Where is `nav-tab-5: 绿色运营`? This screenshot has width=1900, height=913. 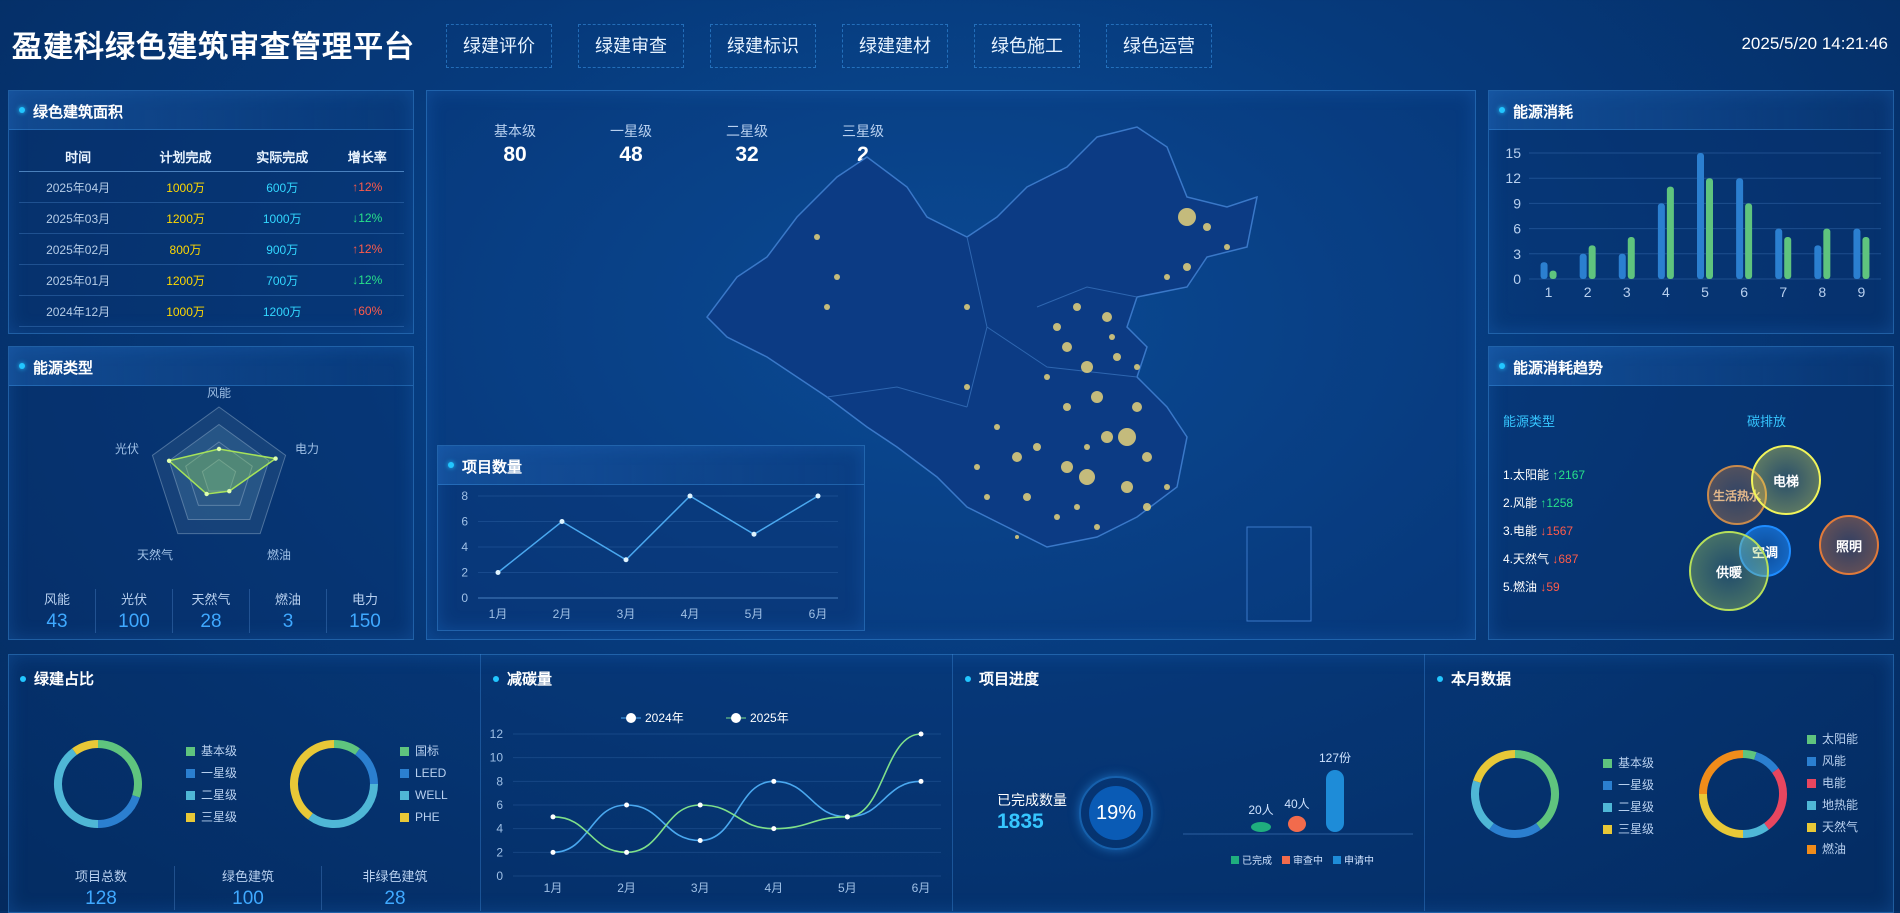
nav-tab-5: 绿色运营 is located at coordinates (1159, 46).